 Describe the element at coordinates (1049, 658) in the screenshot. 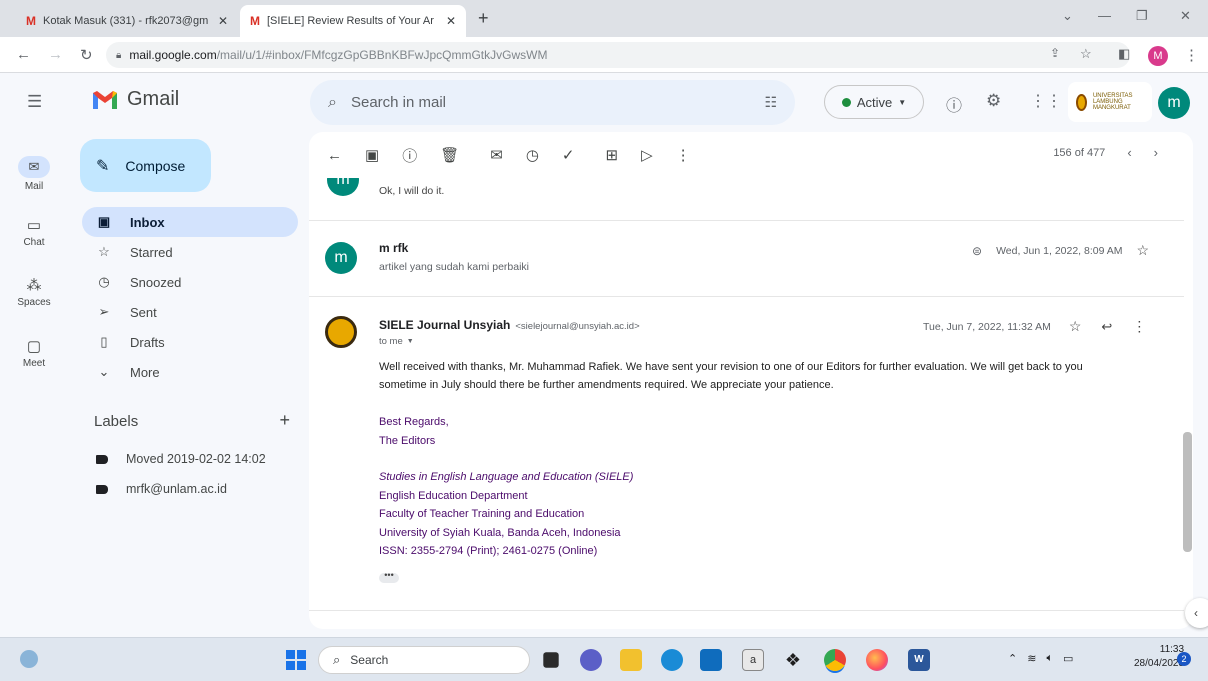

I see `volume-icon: 🔈︎` at that location.